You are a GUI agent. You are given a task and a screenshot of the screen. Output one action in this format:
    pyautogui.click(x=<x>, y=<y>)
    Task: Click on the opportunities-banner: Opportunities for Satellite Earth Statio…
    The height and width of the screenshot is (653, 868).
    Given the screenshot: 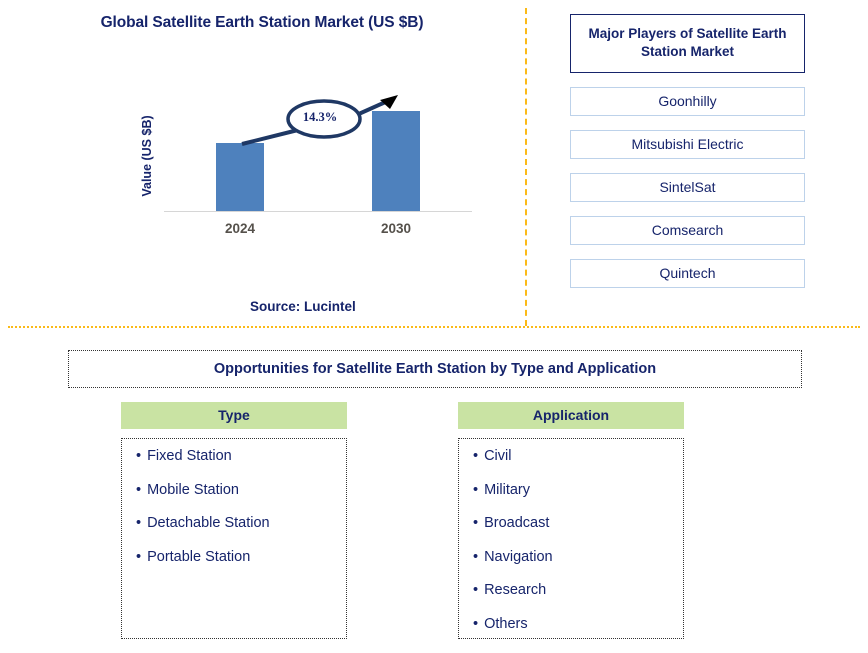 What is the action you would take?
    pyautogui.click(x=435, y=369)
    